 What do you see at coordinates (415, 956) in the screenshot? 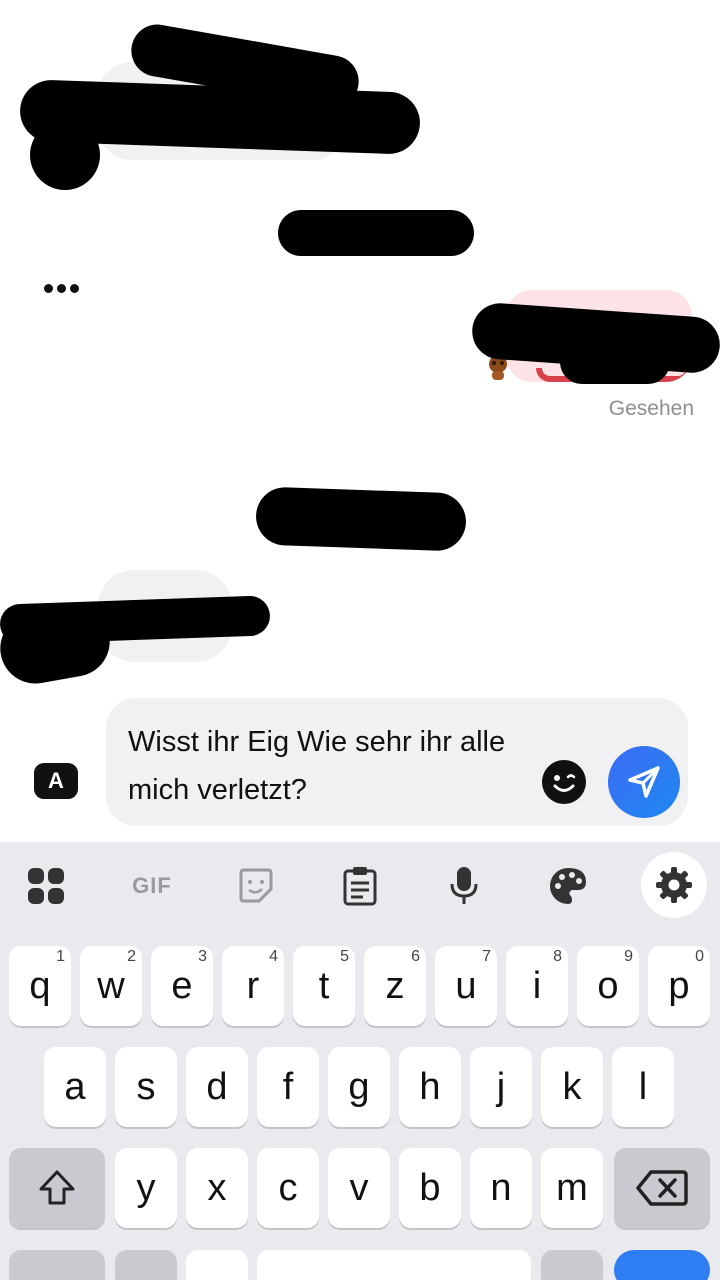
I see `key-hint: 6` at bounding box center [415, 956].